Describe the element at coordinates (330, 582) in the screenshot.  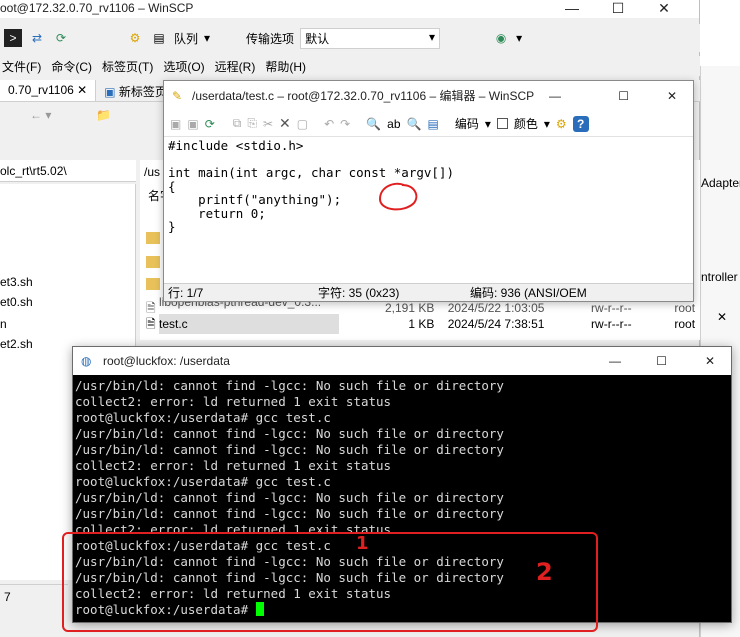
I see `annotation-box` at that location.